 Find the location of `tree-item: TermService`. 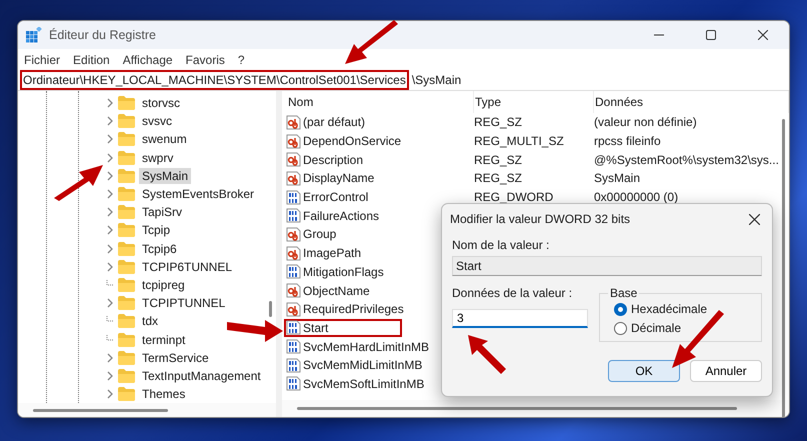

tree-item: TermService is located at coordinates (175, 358).